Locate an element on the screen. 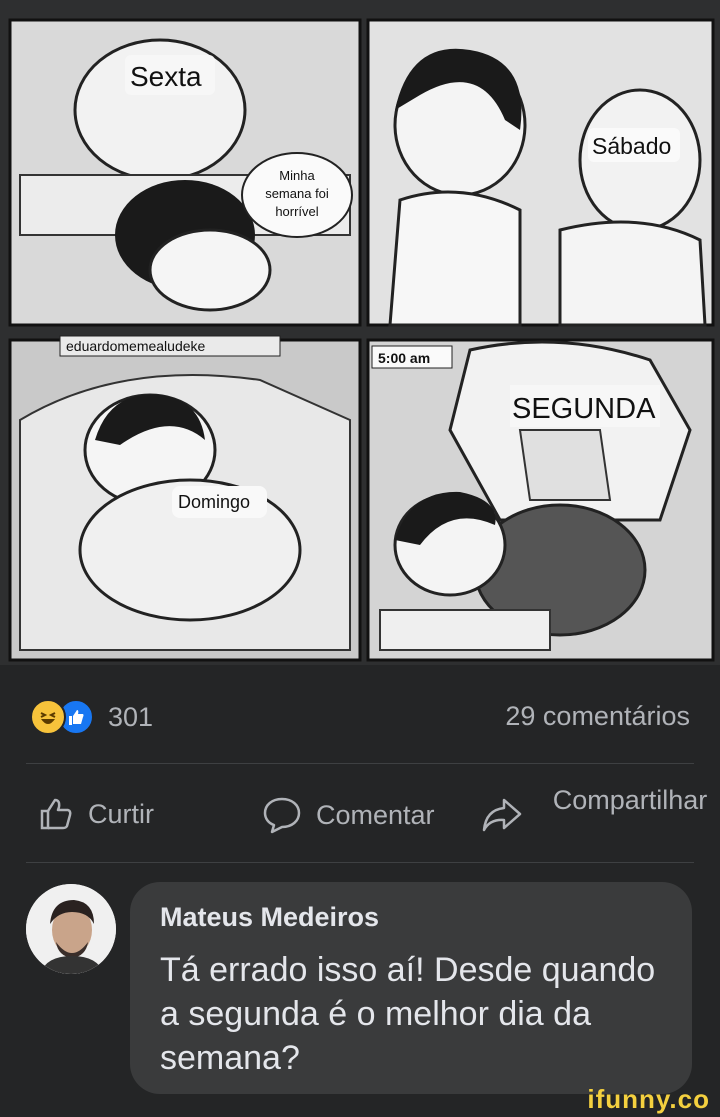 This screenshot has height=1117, width=720. thumbs-up-icon is located at coordinates (56, 814).